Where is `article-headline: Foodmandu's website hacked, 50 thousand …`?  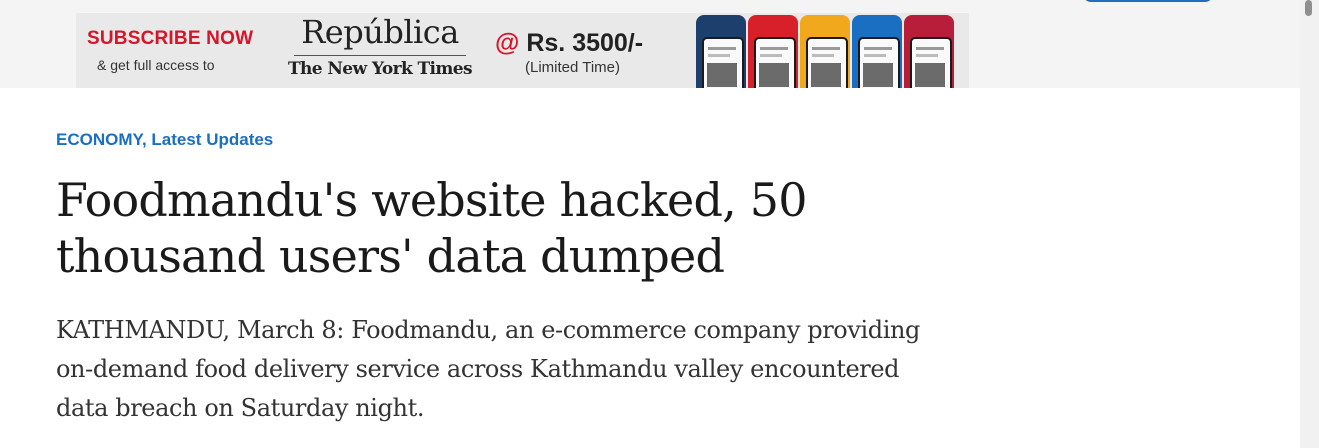 article-headline: Foodmandu's website hacked, 50 thousand … is located at coordinates (431, 228).